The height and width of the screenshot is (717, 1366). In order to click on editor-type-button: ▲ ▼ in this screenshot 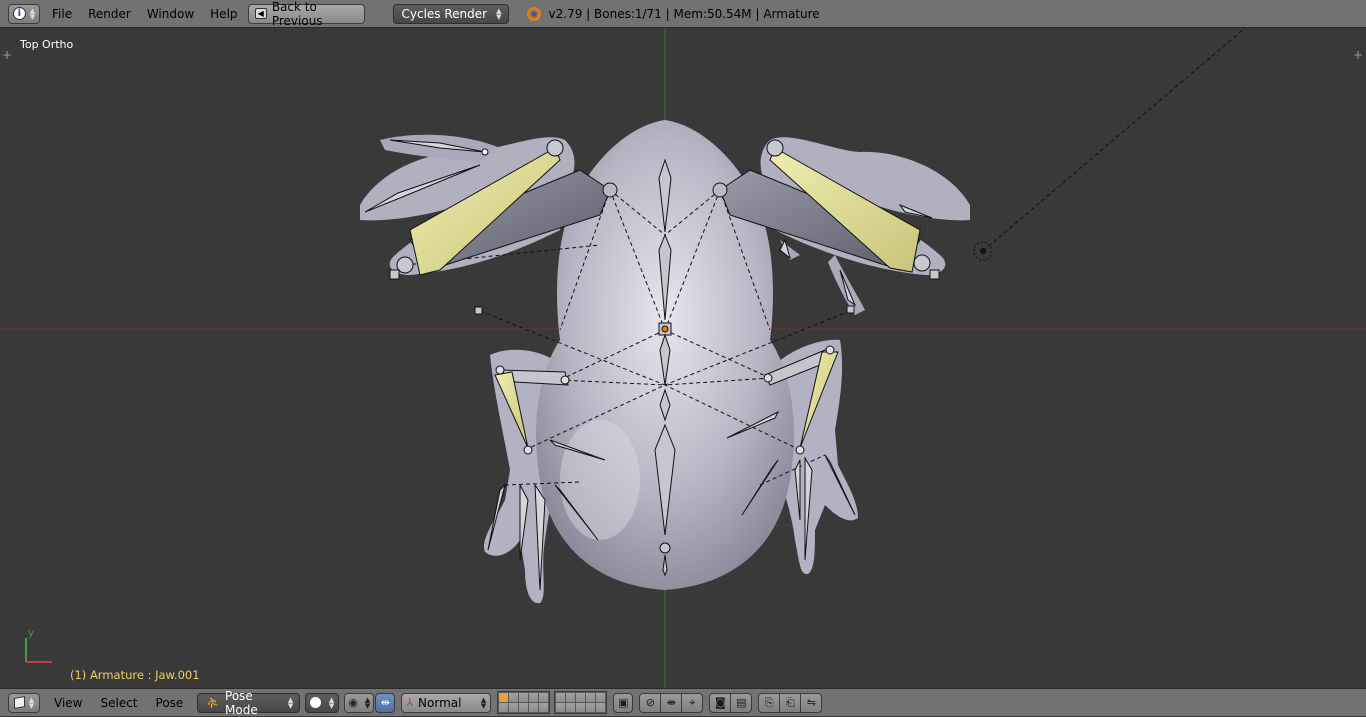, I will do `click(24, 702)`.